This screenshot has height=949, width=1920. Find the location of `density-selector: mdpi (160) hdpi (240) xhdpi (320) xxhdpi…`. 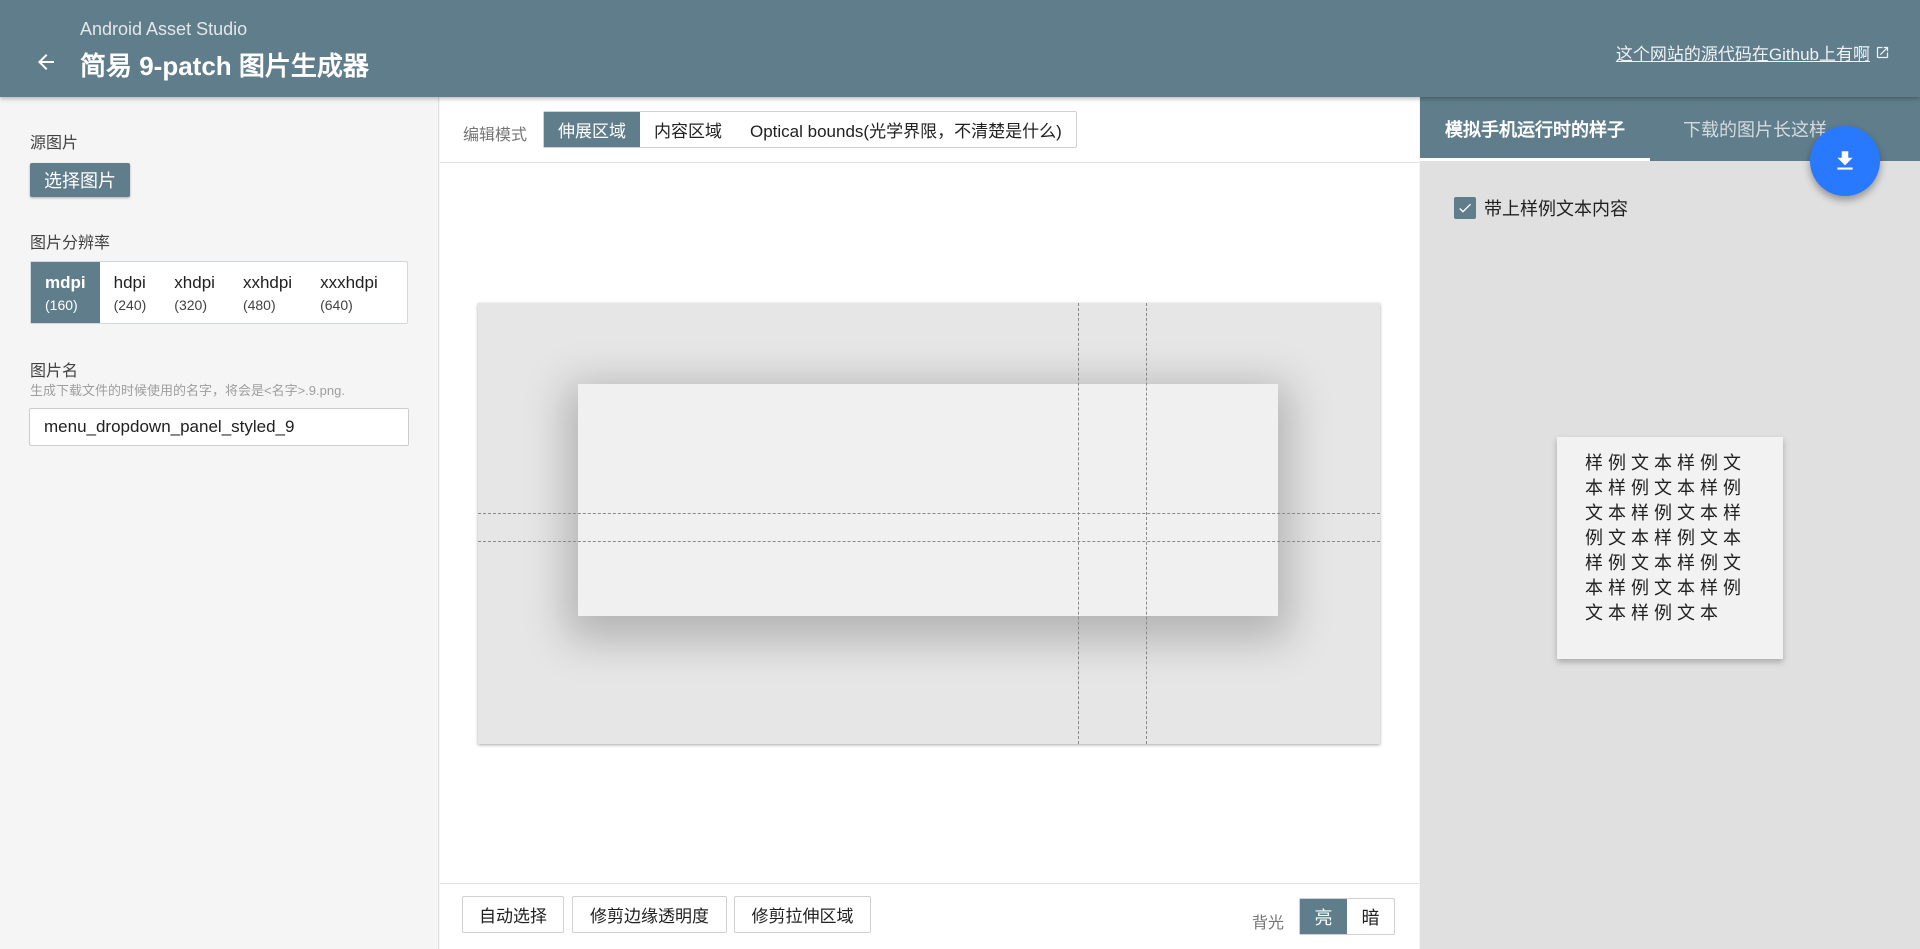

density-selector: mdpi (160) hdpi (240) xhdpi (320) xxhdpi… is located at coordinates (219, 292).